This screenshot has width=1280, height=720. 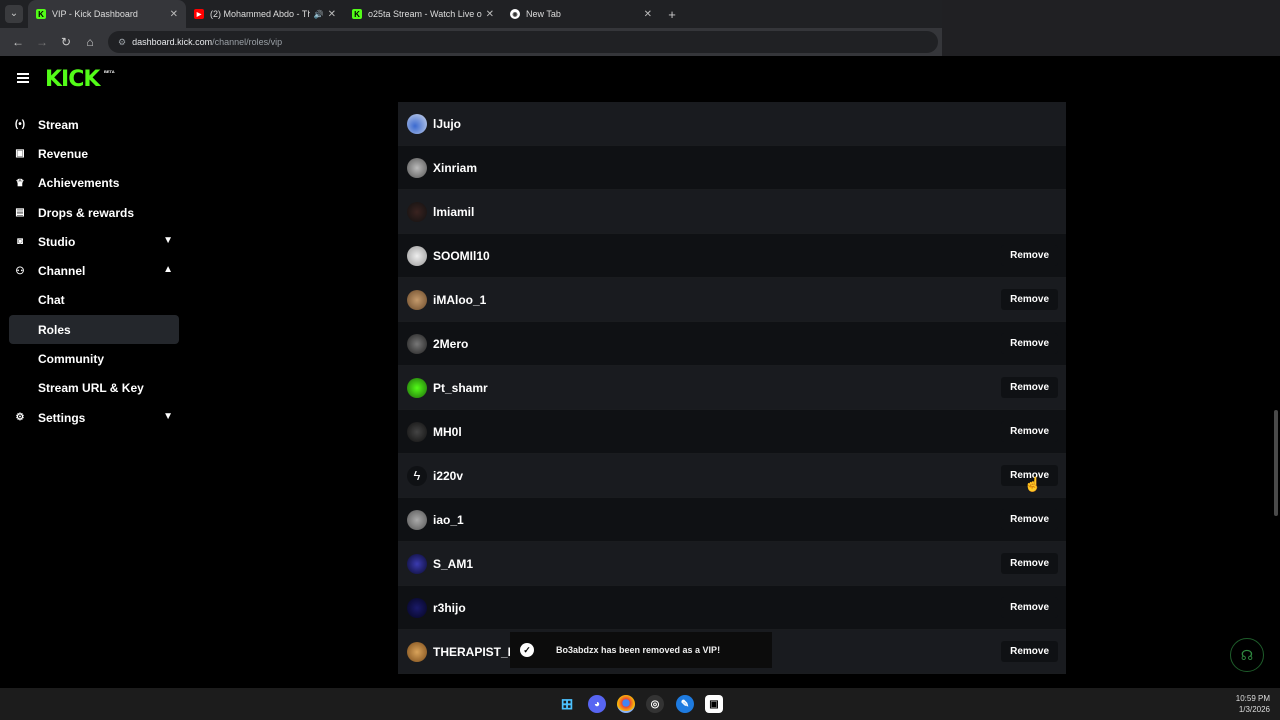 I want to click on browser-tab-stream: K o25ta Stream - Watch Live on K ✕, so click(x=423, y=14).